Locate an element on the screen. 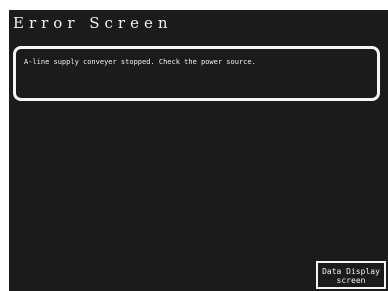 This screenshot has height=291, width=388. data-display-screen-button: Data Display screen is located at coordinates (351, 275).